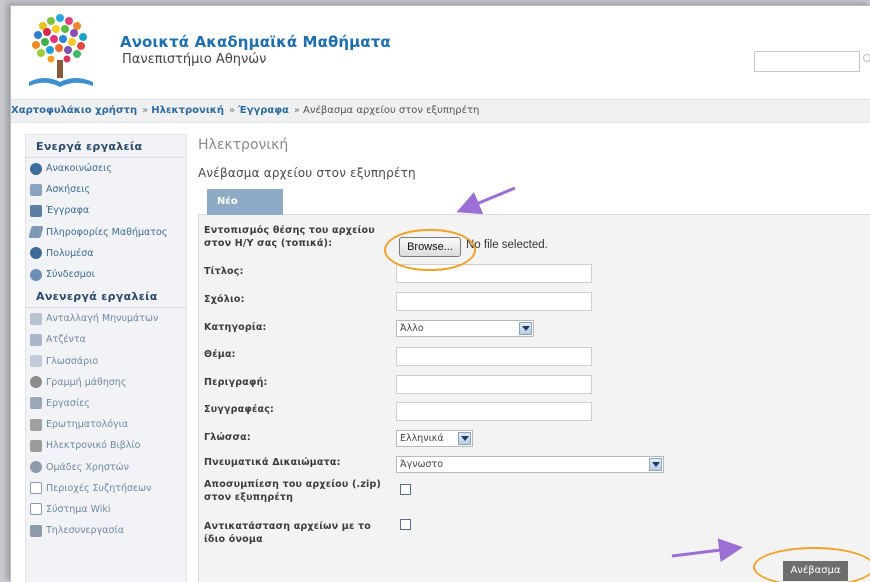 This screenshot has height=582, width=870. I want to click on sidebar-item-ebook: Ηλεκτρονικό Βιβλίο, so click(106, 445).